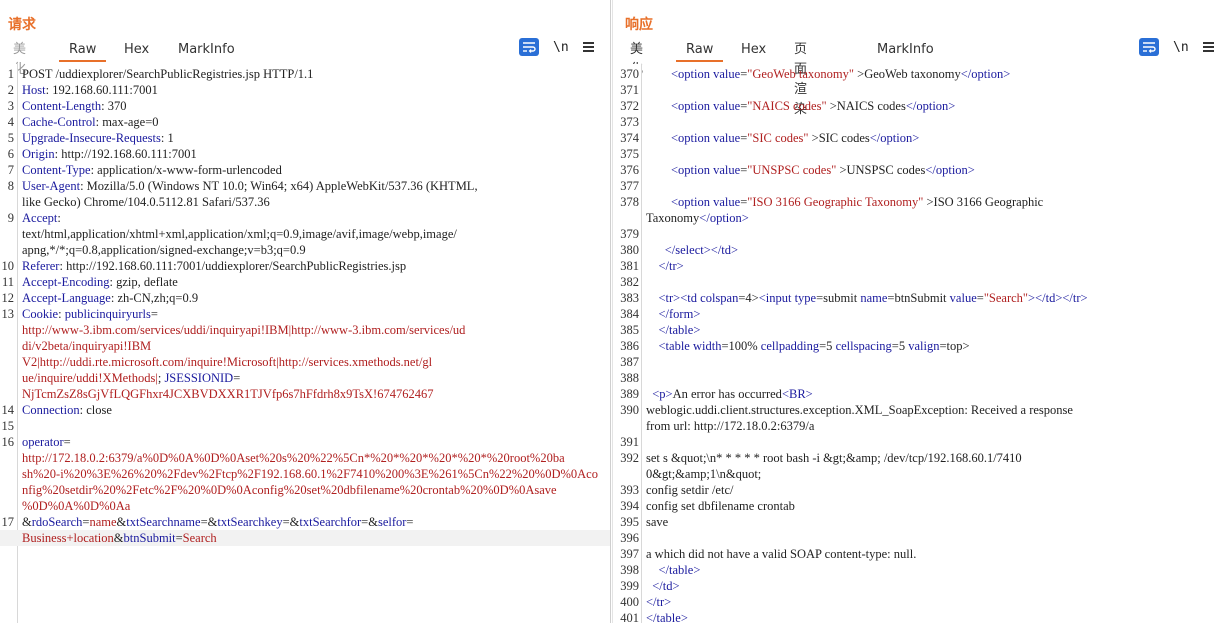  Describe the element at coordinates (792, 170) in the screenshot. I see `token: "UNSPSC codes"` at that location.